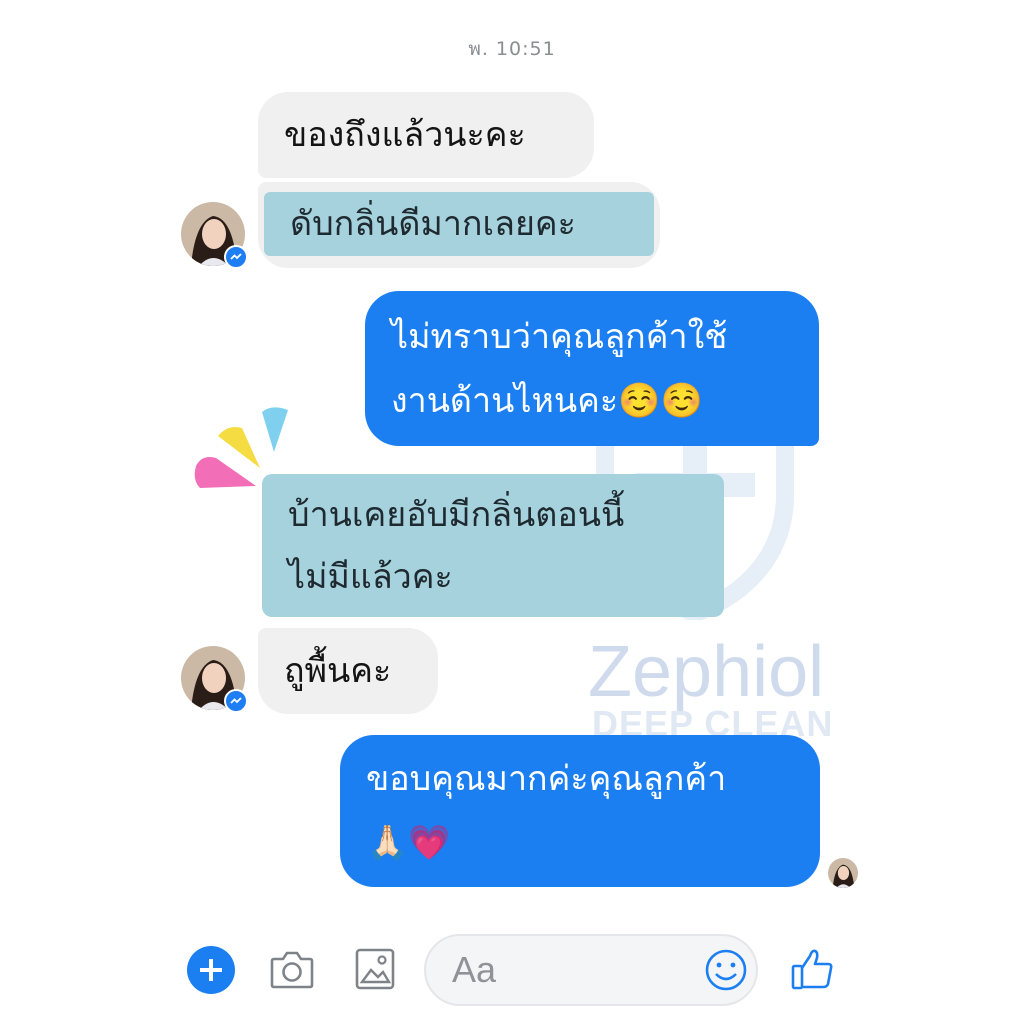 This screenshot has width=1024, height=1024. What do you see at coordinates (211, 970) in the screenshot?
I see `plus-icon` at bounding box center [211, 970].